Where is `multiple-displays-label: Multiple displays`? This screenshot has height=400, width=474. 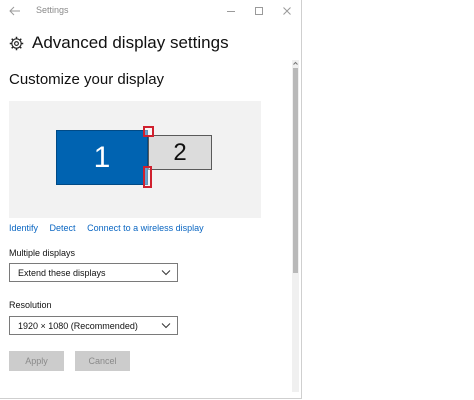 multiple-displays-label: Multiple displays is located at coordinates (42, 253).